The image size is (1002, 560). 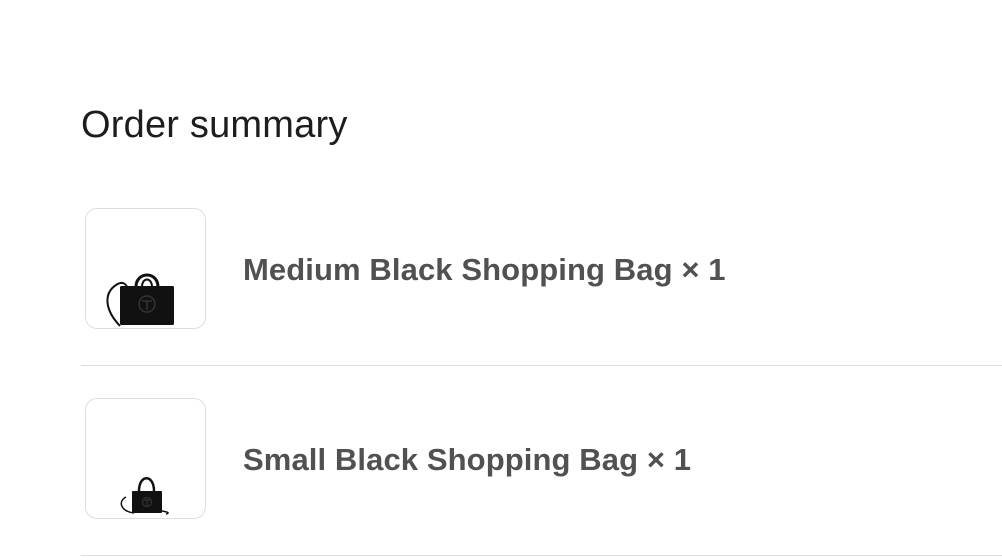 I want to click on medium-bag-thumbnail, so click(x=145, y=268).